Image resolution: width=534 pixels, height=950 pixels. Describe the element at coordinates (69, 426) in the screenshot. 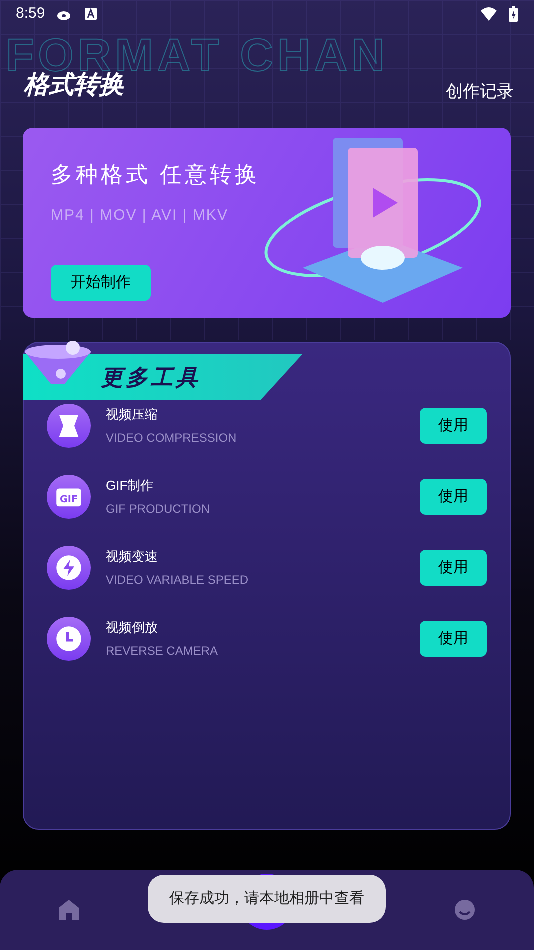

I see `compress-icon` at that location.